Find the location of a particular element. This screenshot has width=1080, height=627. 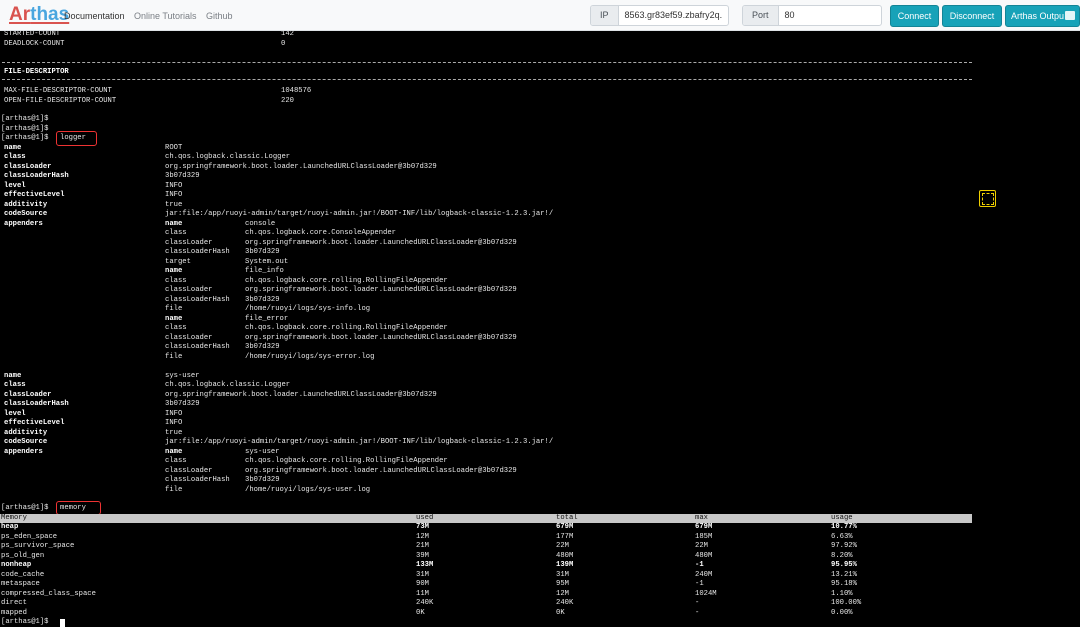

nav-documentation: Documentation is located at coordinates (94, 16).